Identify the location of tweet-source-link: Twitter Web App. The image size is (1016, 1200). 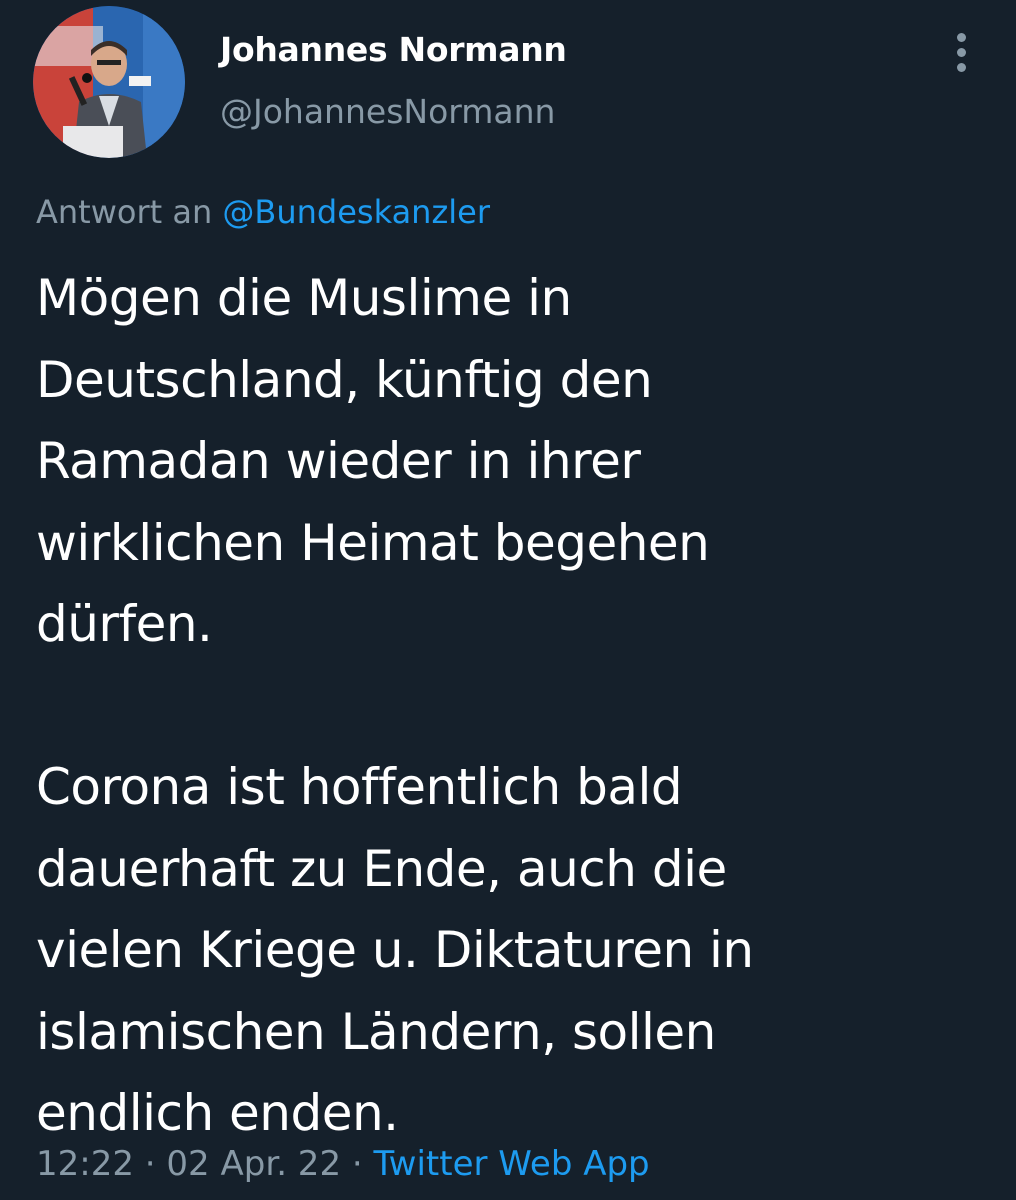
(512, 1164).